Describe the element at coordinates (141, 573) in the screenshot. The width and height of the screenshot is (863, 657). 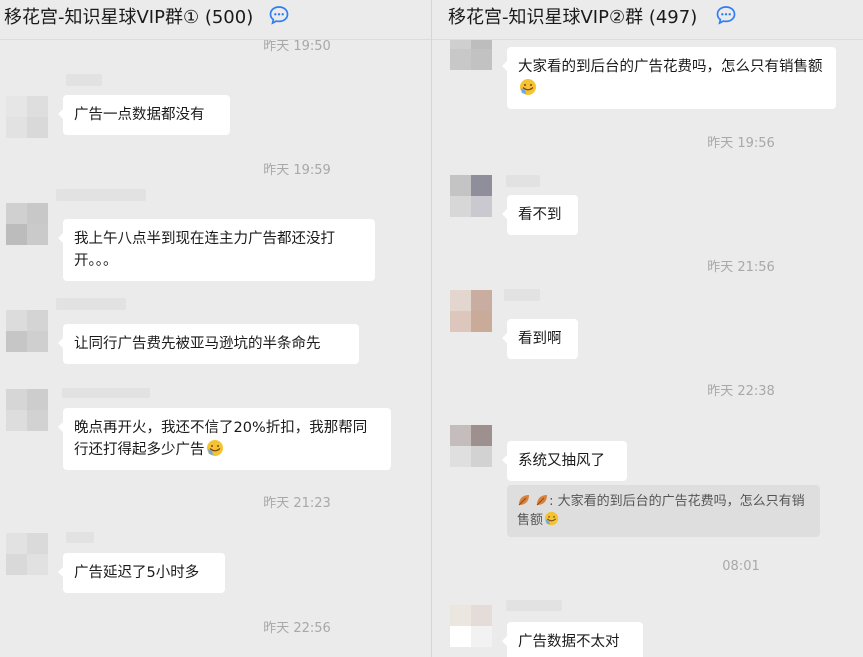
I see `message-bubble: 广告延迟了5小时多` at that location.